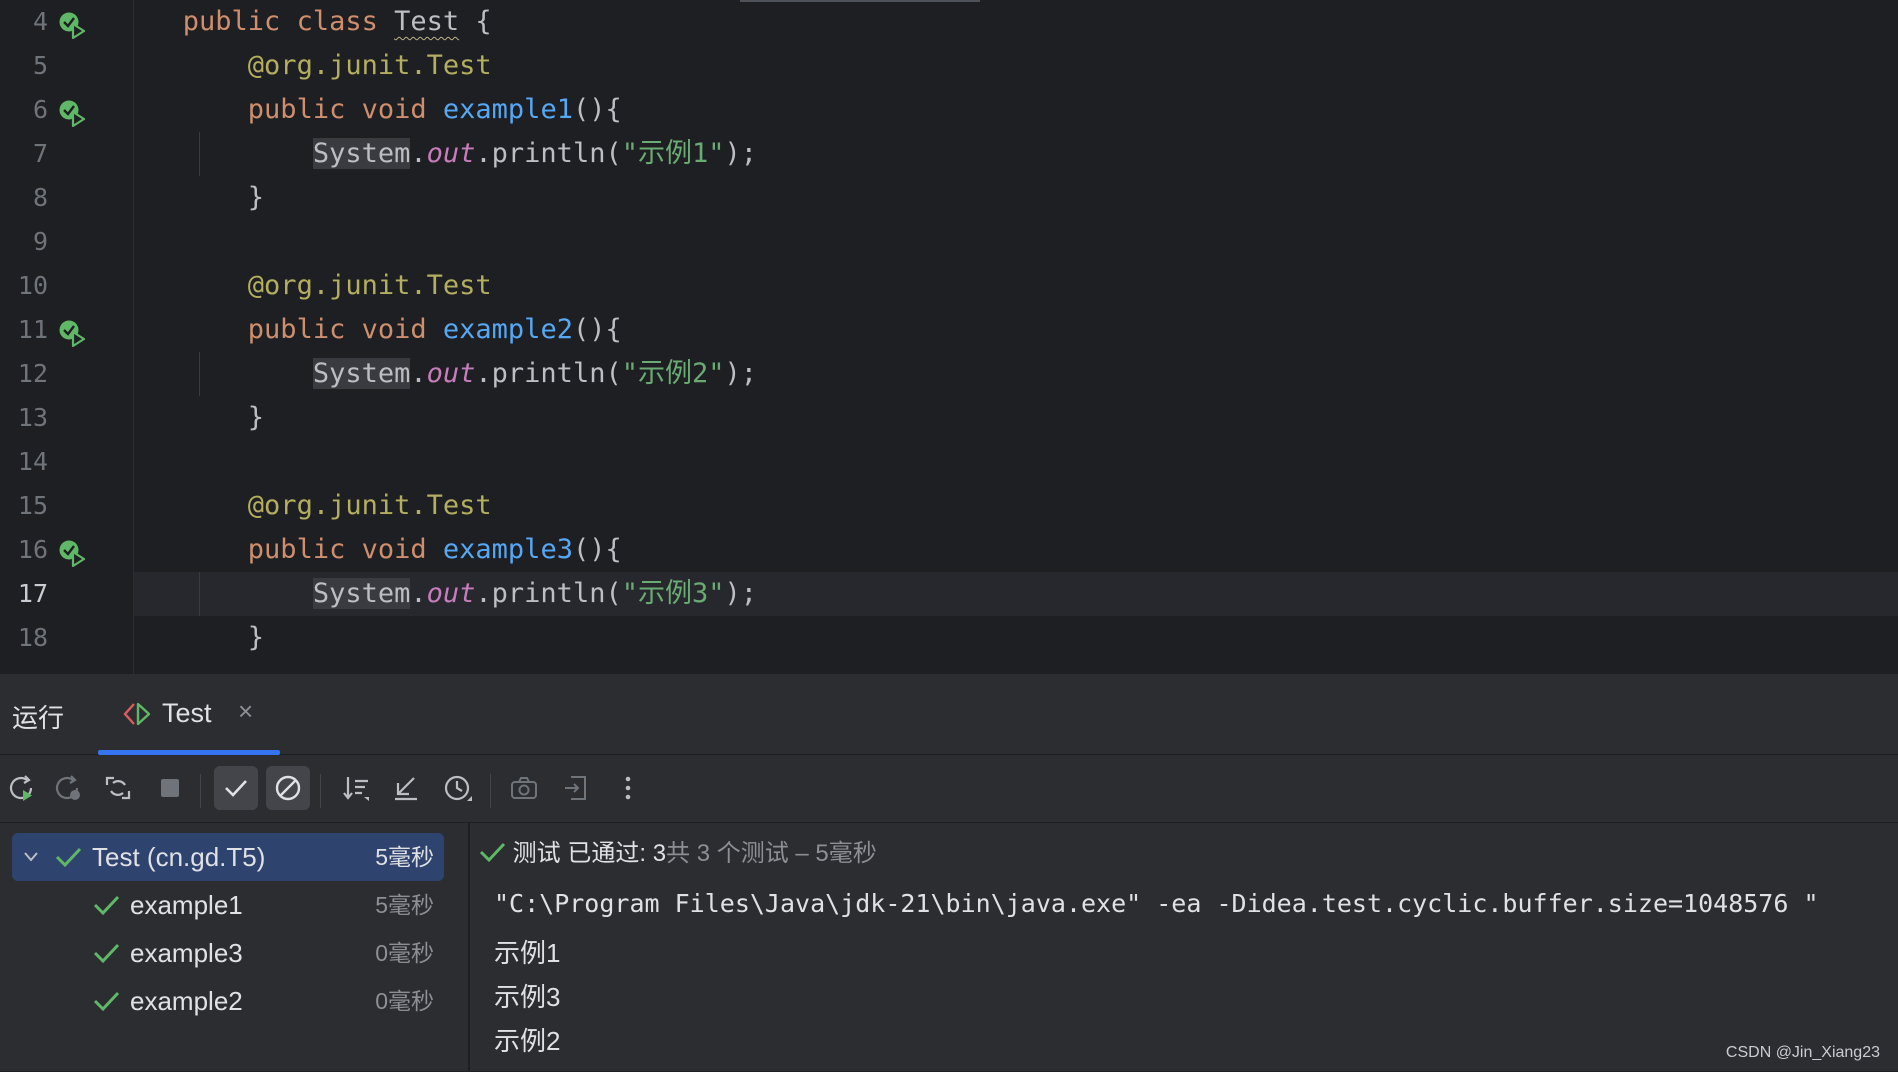  What do you see at coordinates (186, 905) in the screenshot?
I see `test-tree-label: example1` at bounding box center [186, 905].